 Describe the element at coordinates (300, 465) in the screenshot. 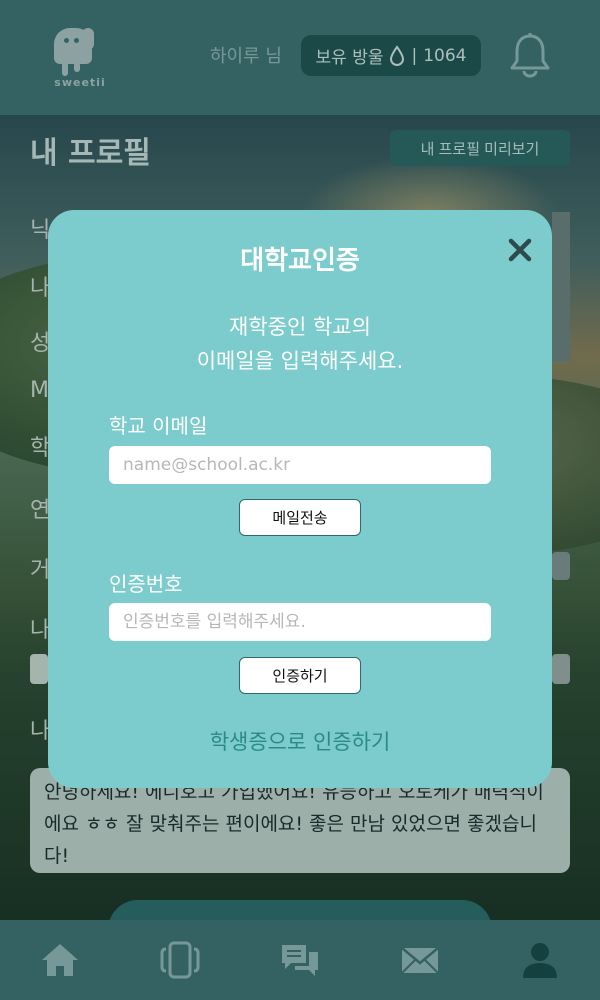

I see `school-email-input` at that location.